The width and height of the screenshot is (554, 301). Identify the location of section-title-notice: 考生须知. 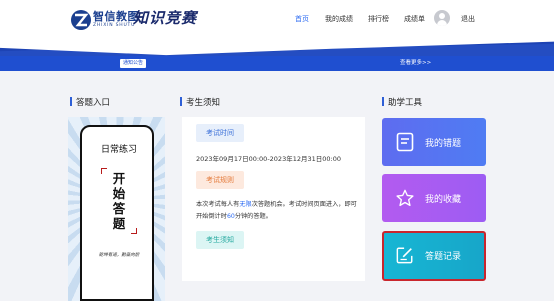
(200, 102).